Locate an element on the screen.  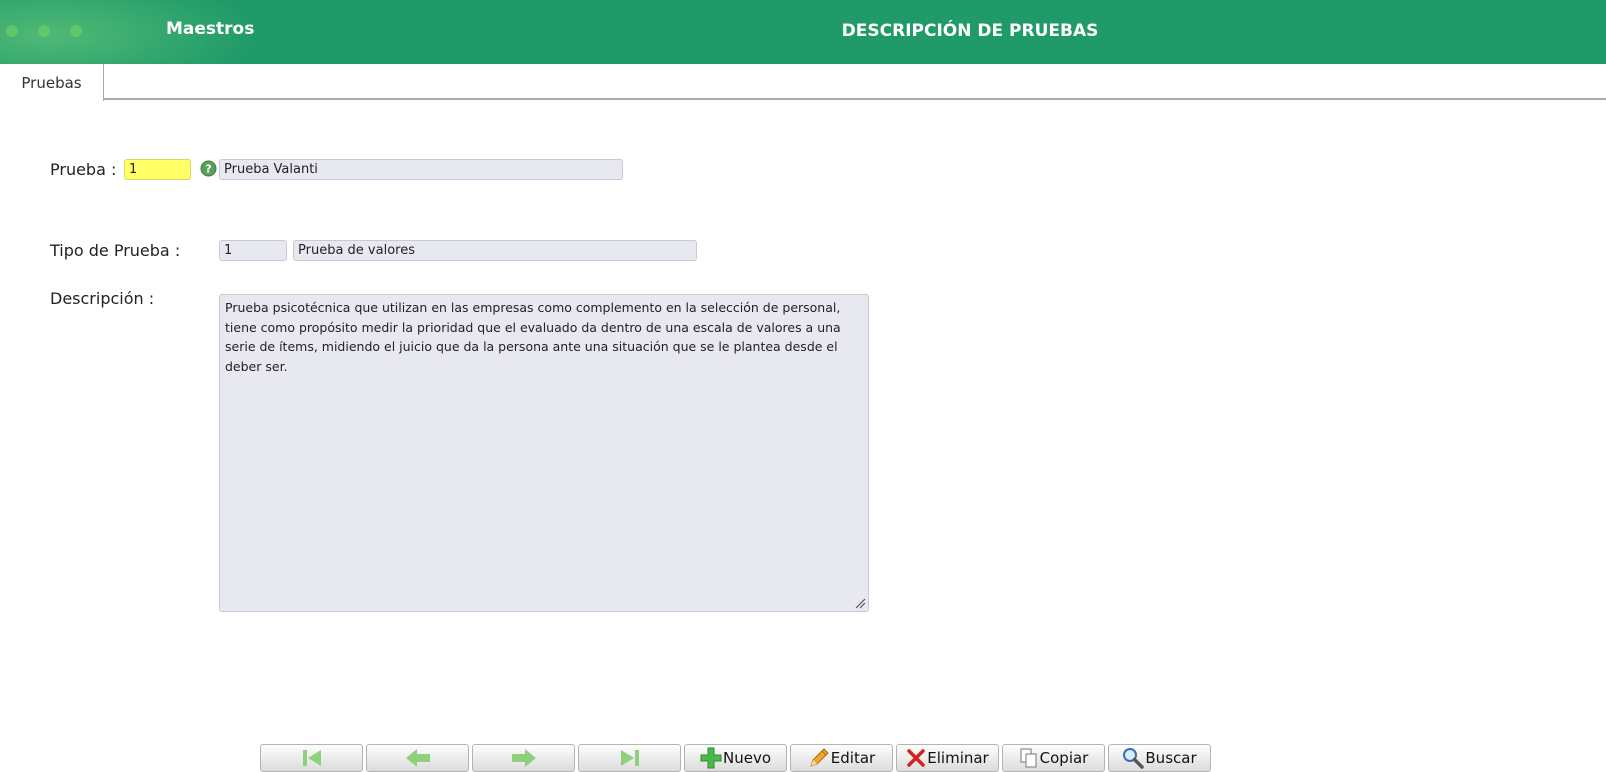
last-record-button is located at coordinates (629, 758).